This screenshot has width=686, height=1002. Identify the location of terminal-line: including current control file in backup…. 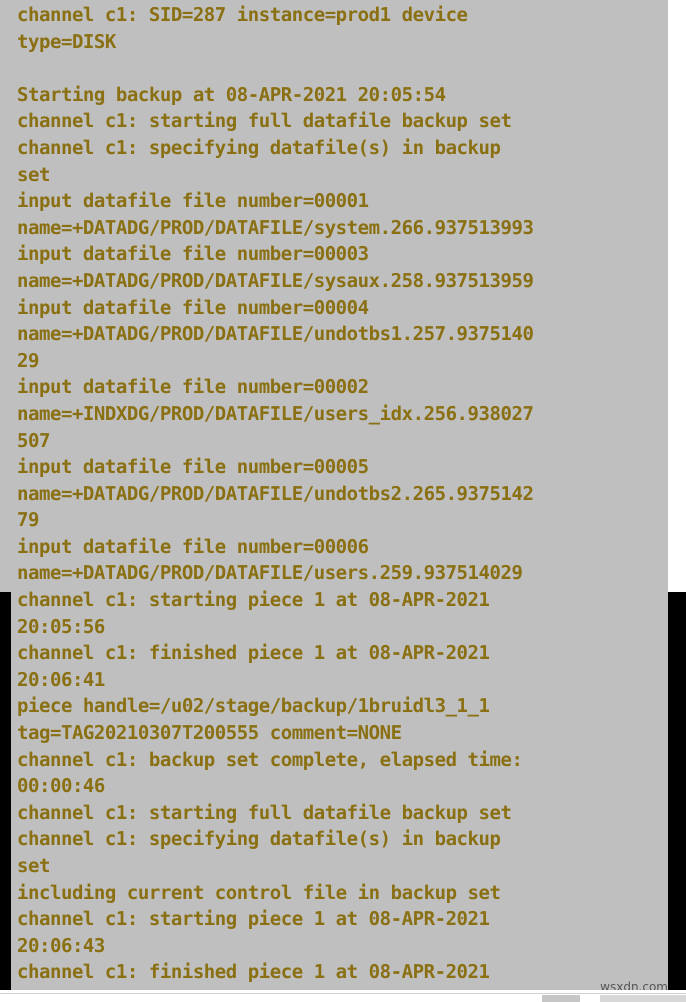
(259, 892).